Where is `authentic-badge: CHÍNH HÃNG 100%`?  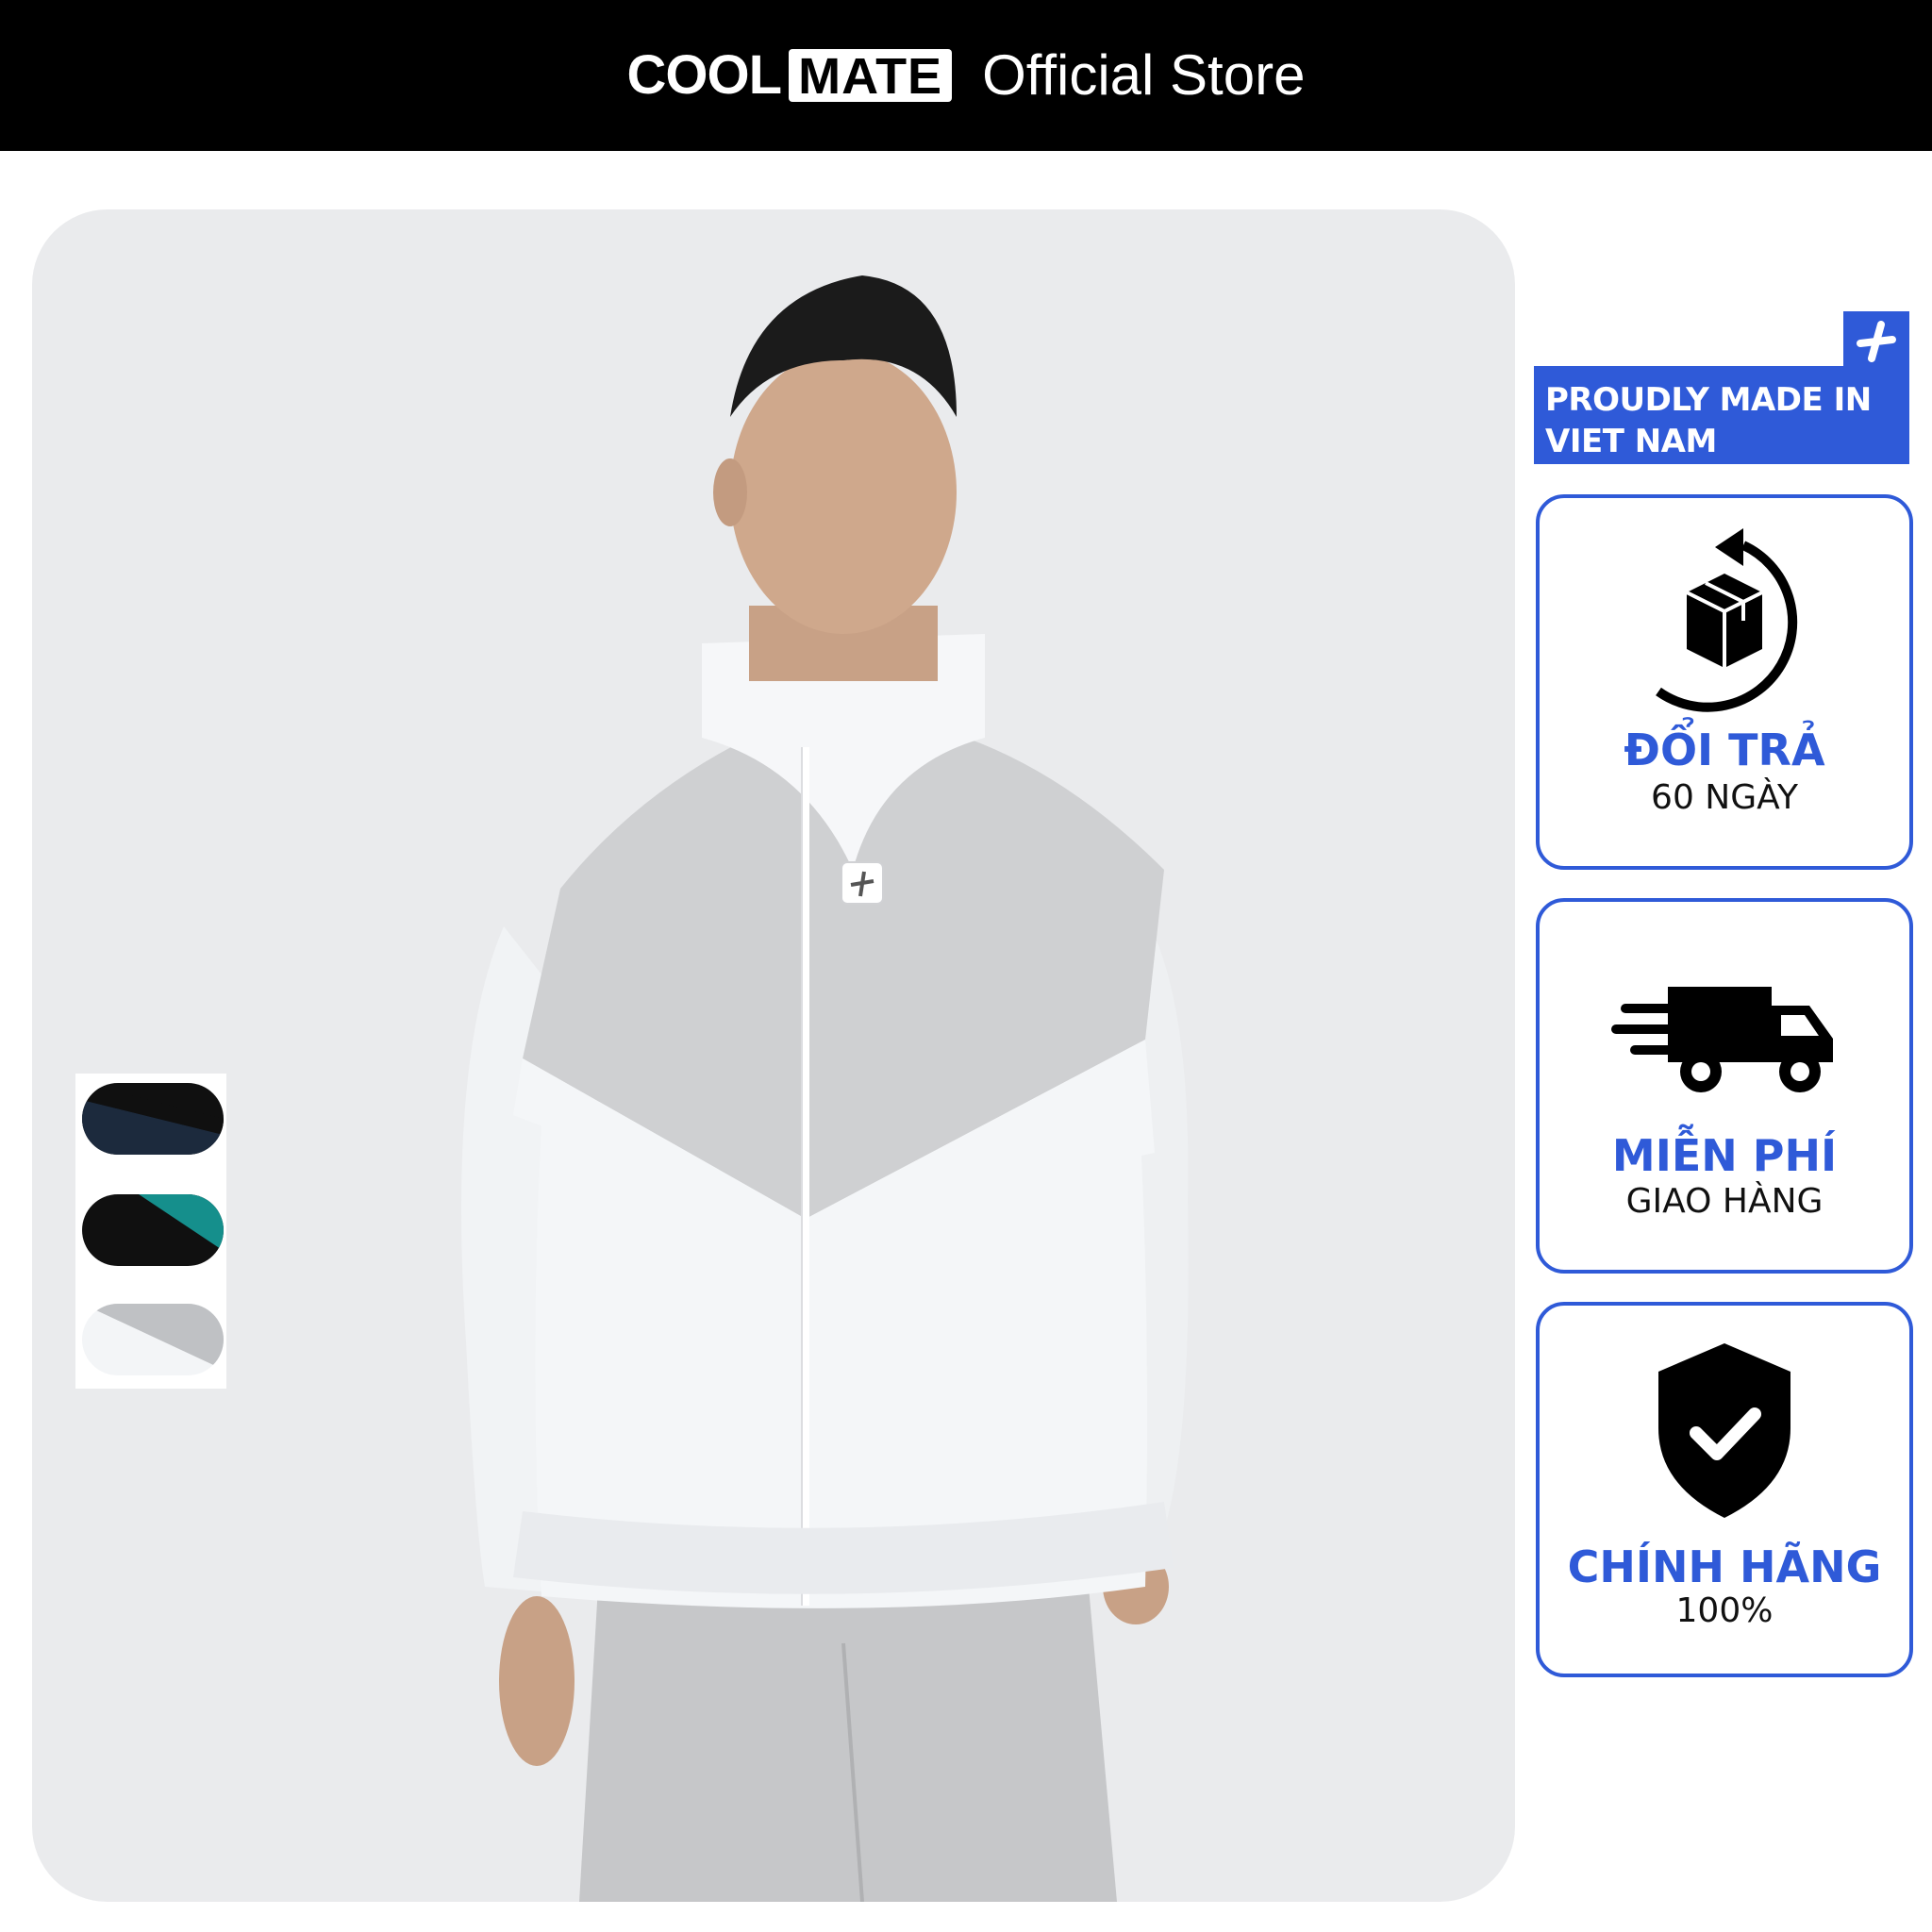
authentic-badge: CHÍNH HÃNG 100% is located at coordinates (1724, 1490).